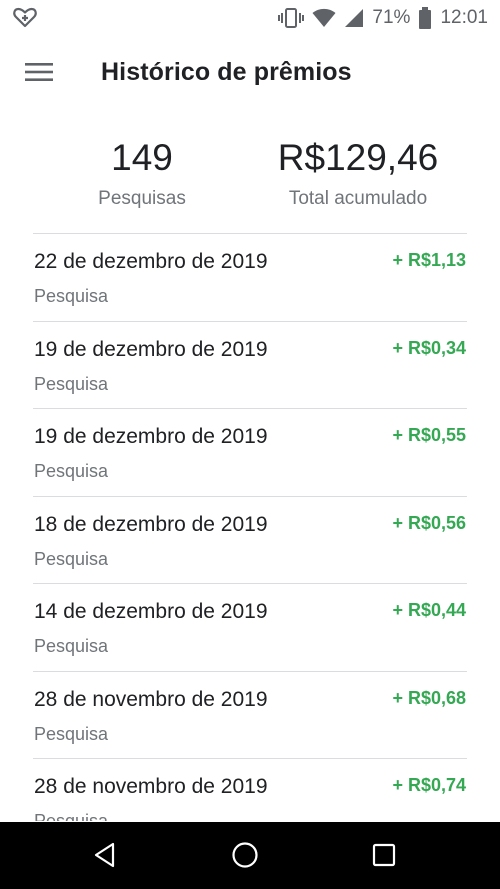 This screenshot has height=889, width=500. Describe the element at coordinates (429, 435) in the screenshot. I see `reward-amount: + R$0,55` at that location.